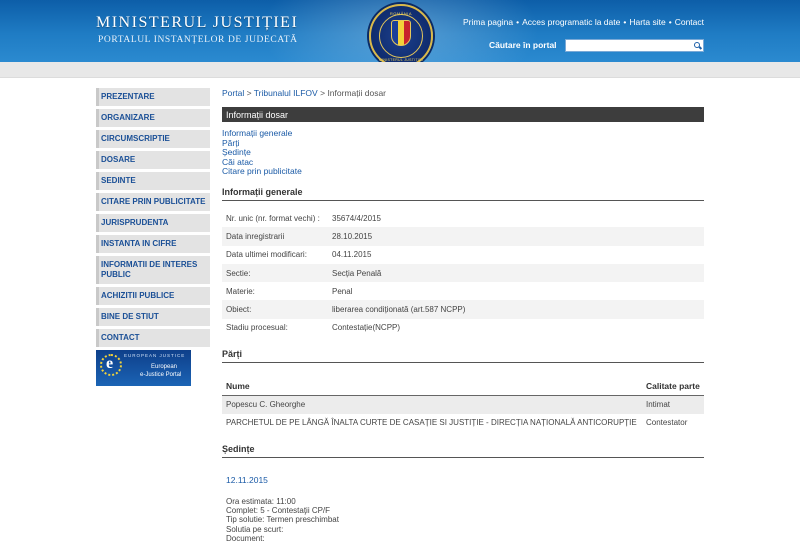 The image size is (800, 556). I want to click on portal-subtitle: PORTALUL INSTANȚELOR DE JUDECATĂ, so click(198, 40).